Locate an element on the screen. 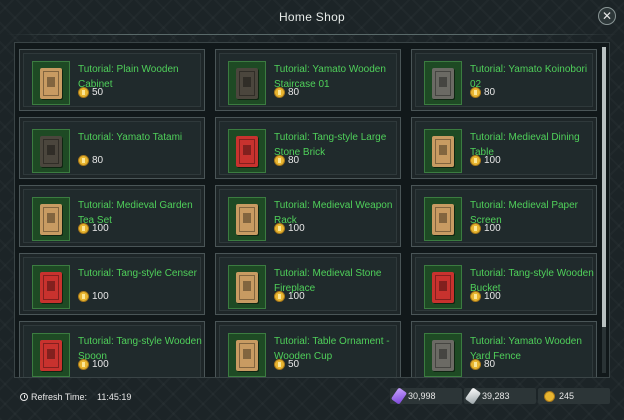  shop-item-inner: Tutorial: Plain Wooden Cabinet 50 is located at coordinates (112, 80).